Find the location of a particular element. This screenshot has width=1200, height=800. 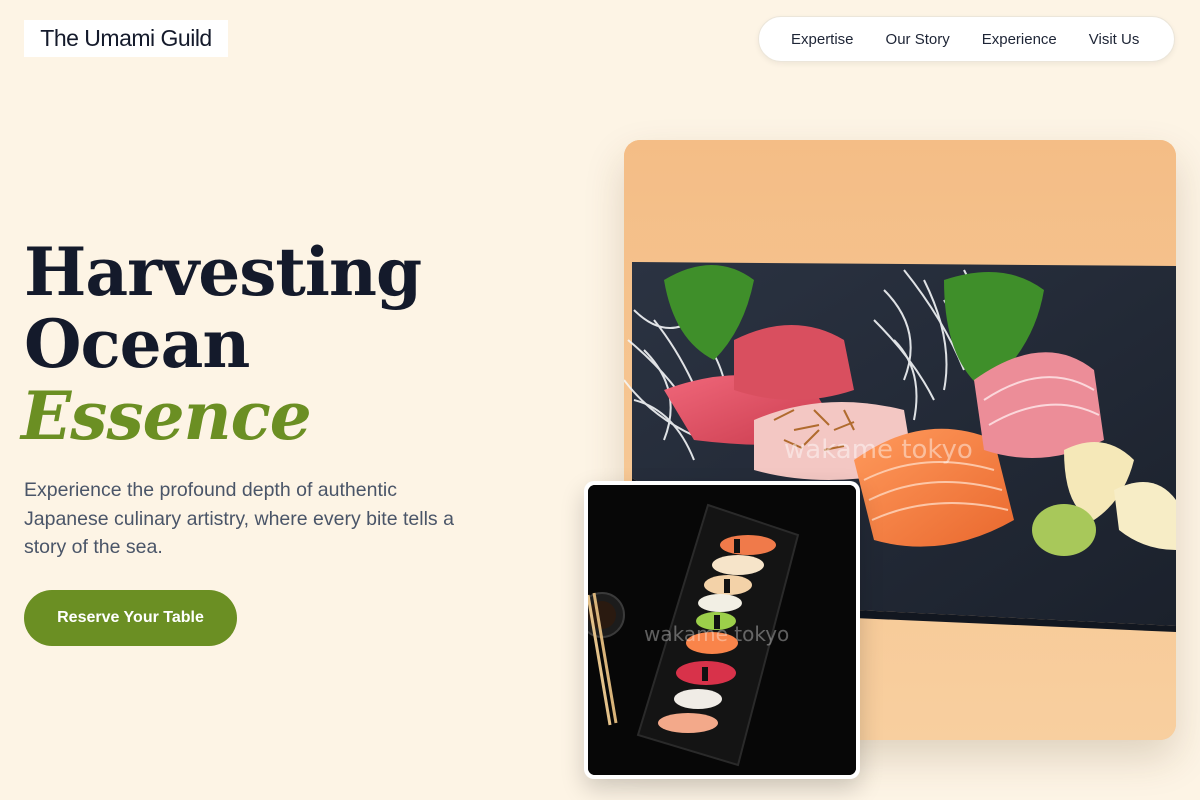

nigiri-photo-frame: wakame tokyo is located at coordinates (722, 630).